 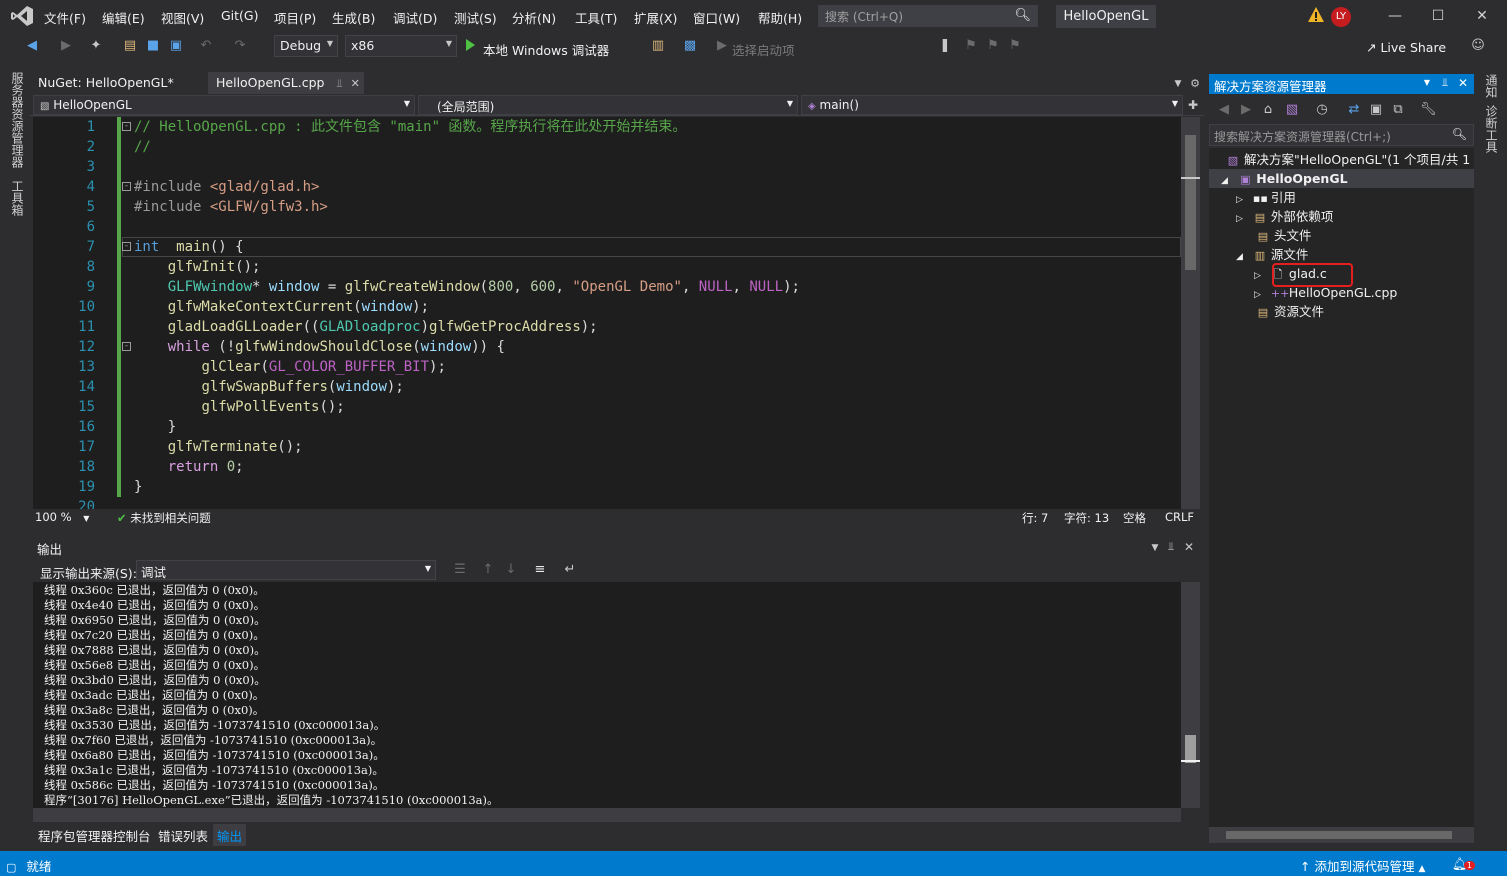 What do you see at coordinates (540, 570) in the screenshot?
I see `clear-all-icon: ≡` at bounding box center [540, 570].